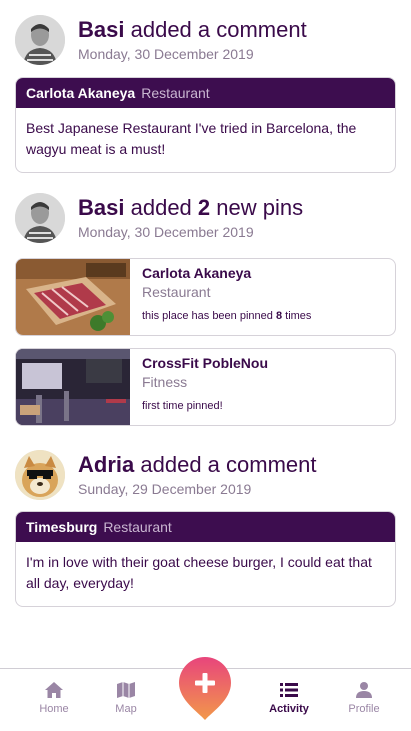 The image size is (411, 731). Describe the element at coordinates (289, 698) in the screenshot. I see `nav-activity: Activity` at that location.